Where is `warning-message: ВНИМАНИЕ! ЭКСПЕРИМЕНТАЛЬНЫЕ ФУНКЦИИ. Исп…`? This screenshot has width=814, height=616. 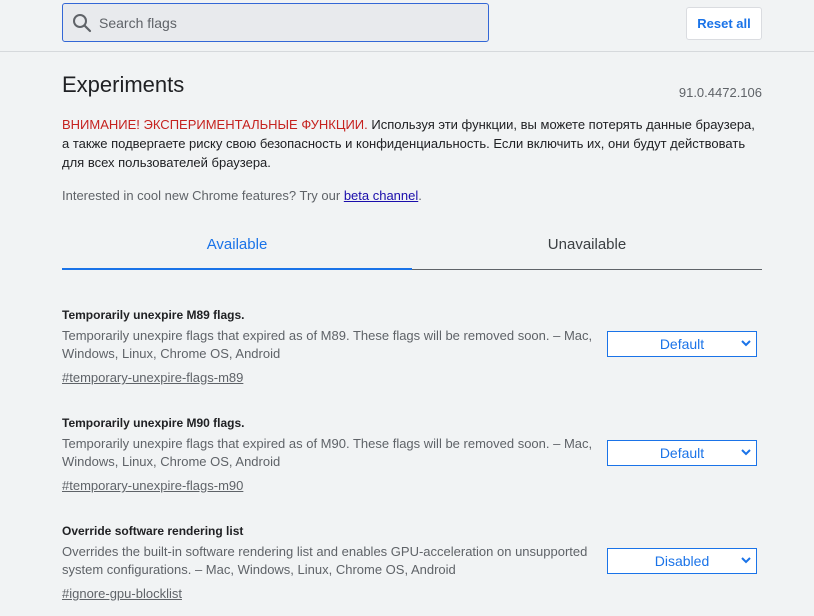 warning-message: ВНИМАНИЕ! ЭКСПЕРИМЕНТАЛЬНЫЕ ФУНКЦИИ. Исп… is located at coordinates (412, 143).